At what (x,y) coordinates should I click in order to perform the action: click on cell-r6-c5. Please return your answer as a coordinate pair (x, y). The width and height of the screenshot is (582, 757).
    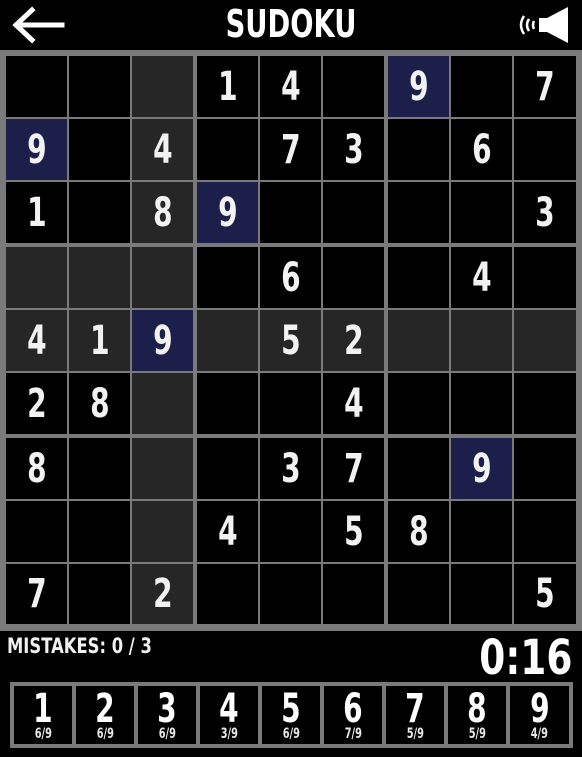
    Looking at the image, I should click on (290, 403).